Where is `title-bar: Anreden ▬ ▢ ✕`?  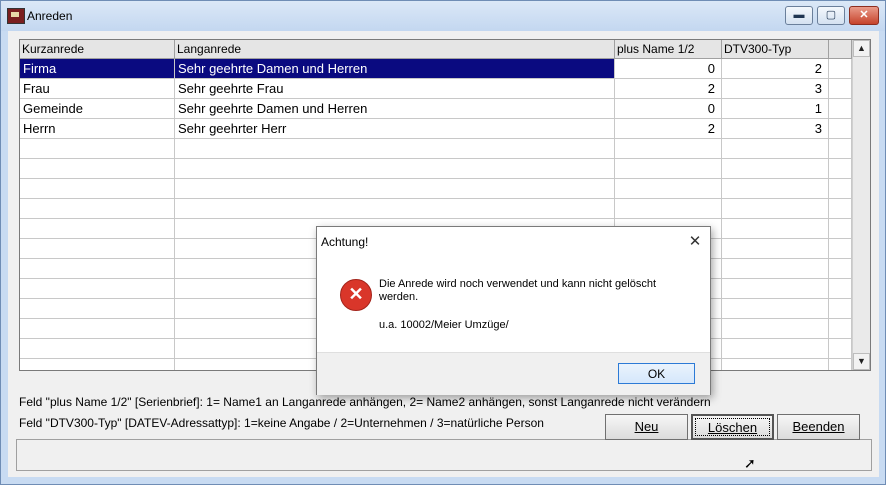
title-bar: Anreden ▬ ▢ ✕ is located at coordinates (443, 16).